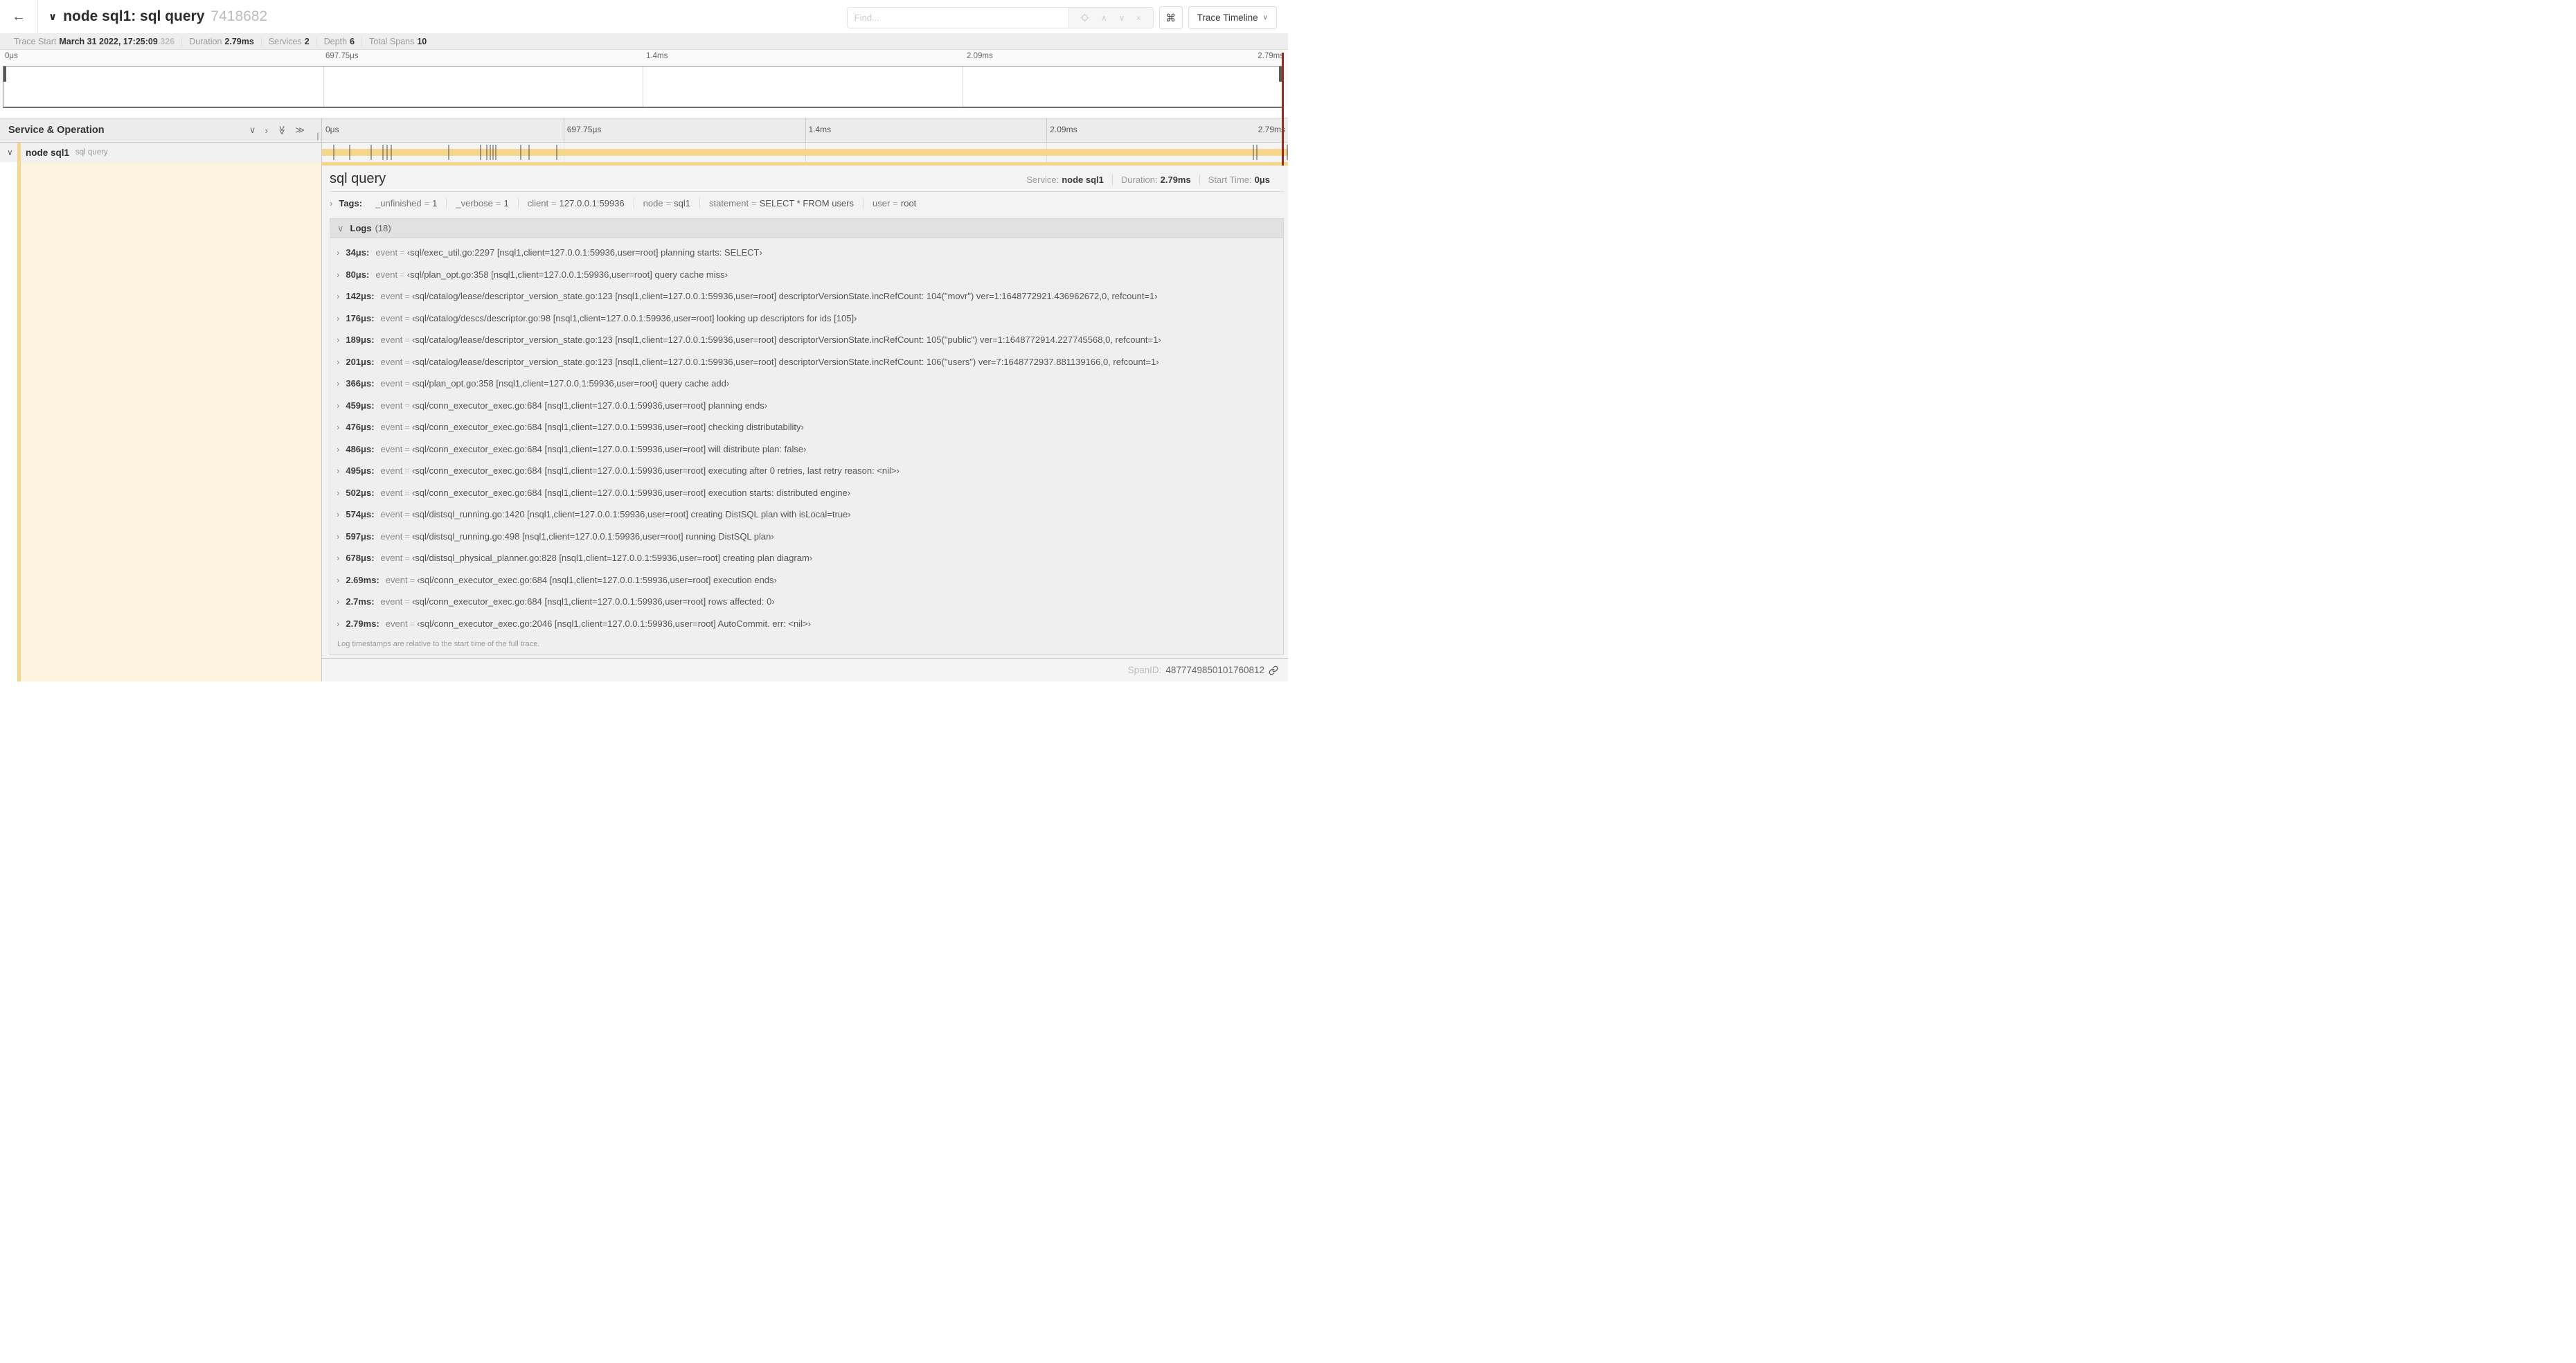 Image resolution: width=2576 pixels, height=1363 pixels. What do you see at coordinates (351, 203) in the screenshot?
I see `tags-label: Tags:` at bounding box center [351, 203].